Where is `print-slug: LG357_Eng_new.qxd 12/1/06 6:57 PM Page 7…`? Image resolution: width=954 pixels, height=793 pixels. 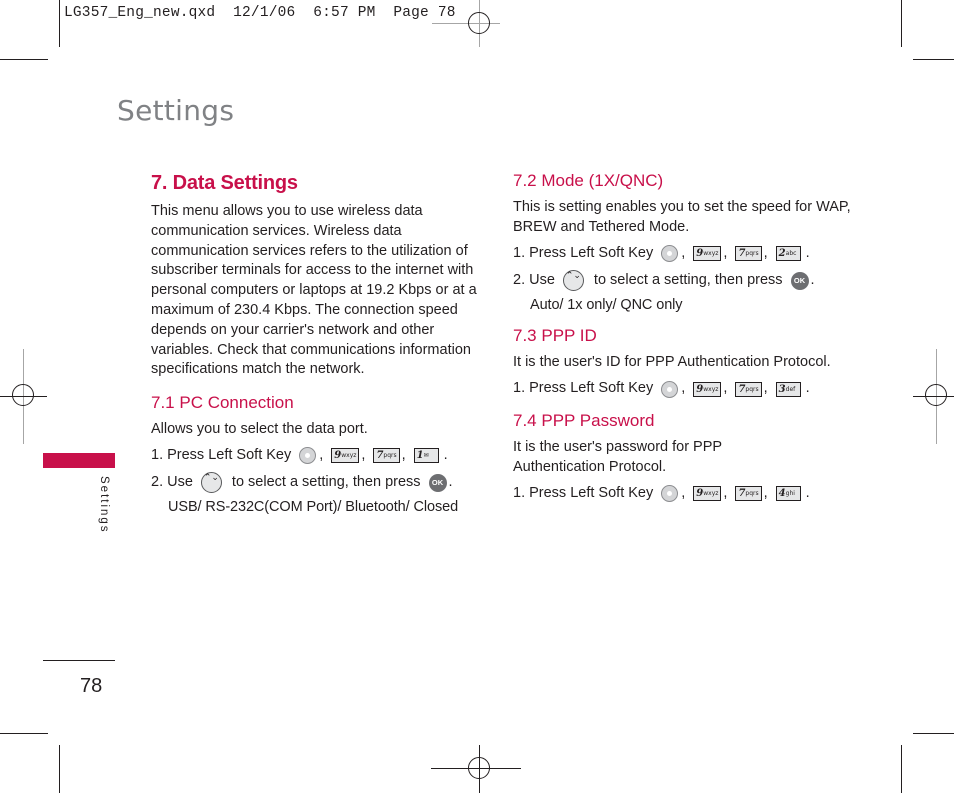 print-slug: LG357_Eng_new.qxd 12/1/06 6:57 PM Page 7… is located at coordinates (260, 13).